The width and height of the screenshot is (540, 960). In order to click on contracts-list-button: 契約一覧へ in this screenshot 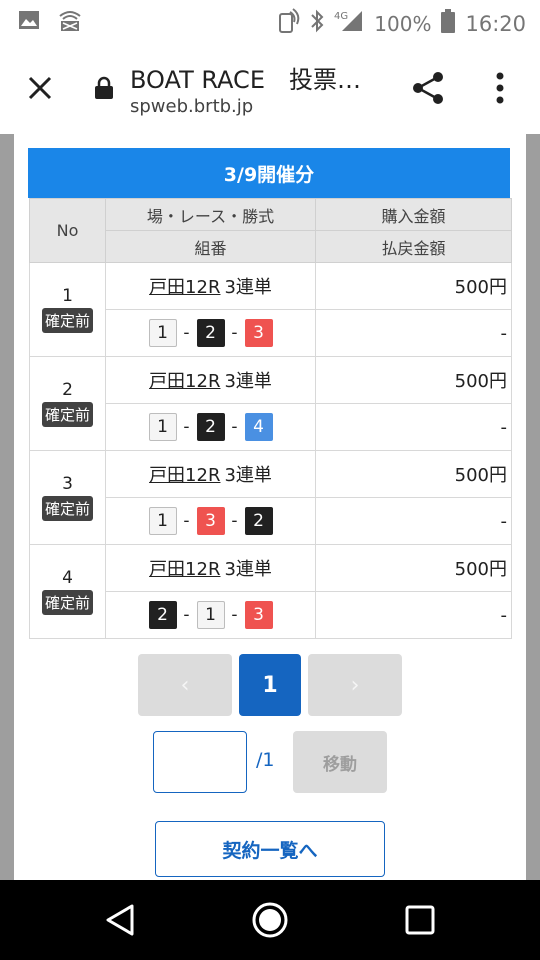, I will do `click(270, 849)`.